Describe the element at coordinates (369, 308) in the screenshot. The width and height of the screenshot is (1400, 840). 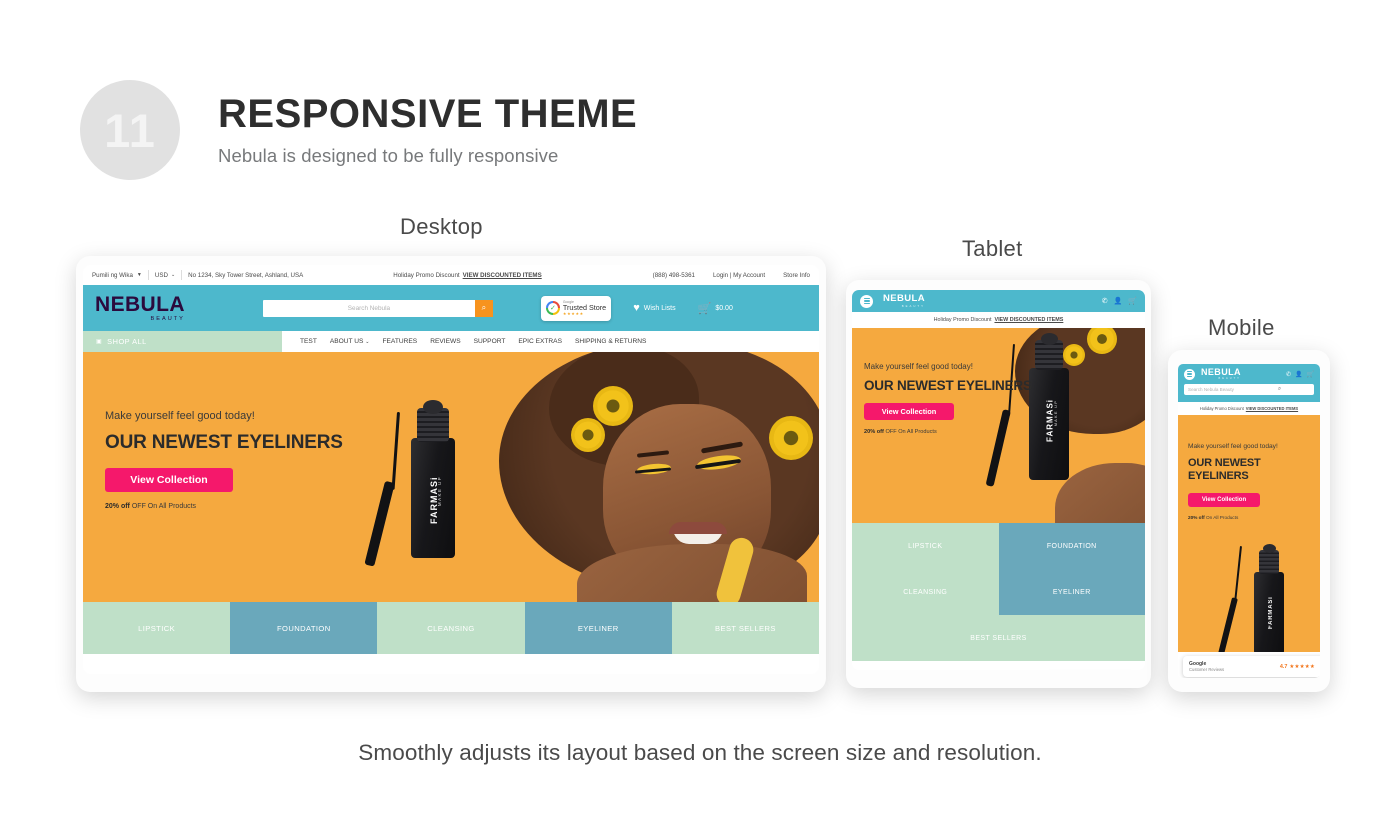
I see `search-input: Search Nebula` at that location.